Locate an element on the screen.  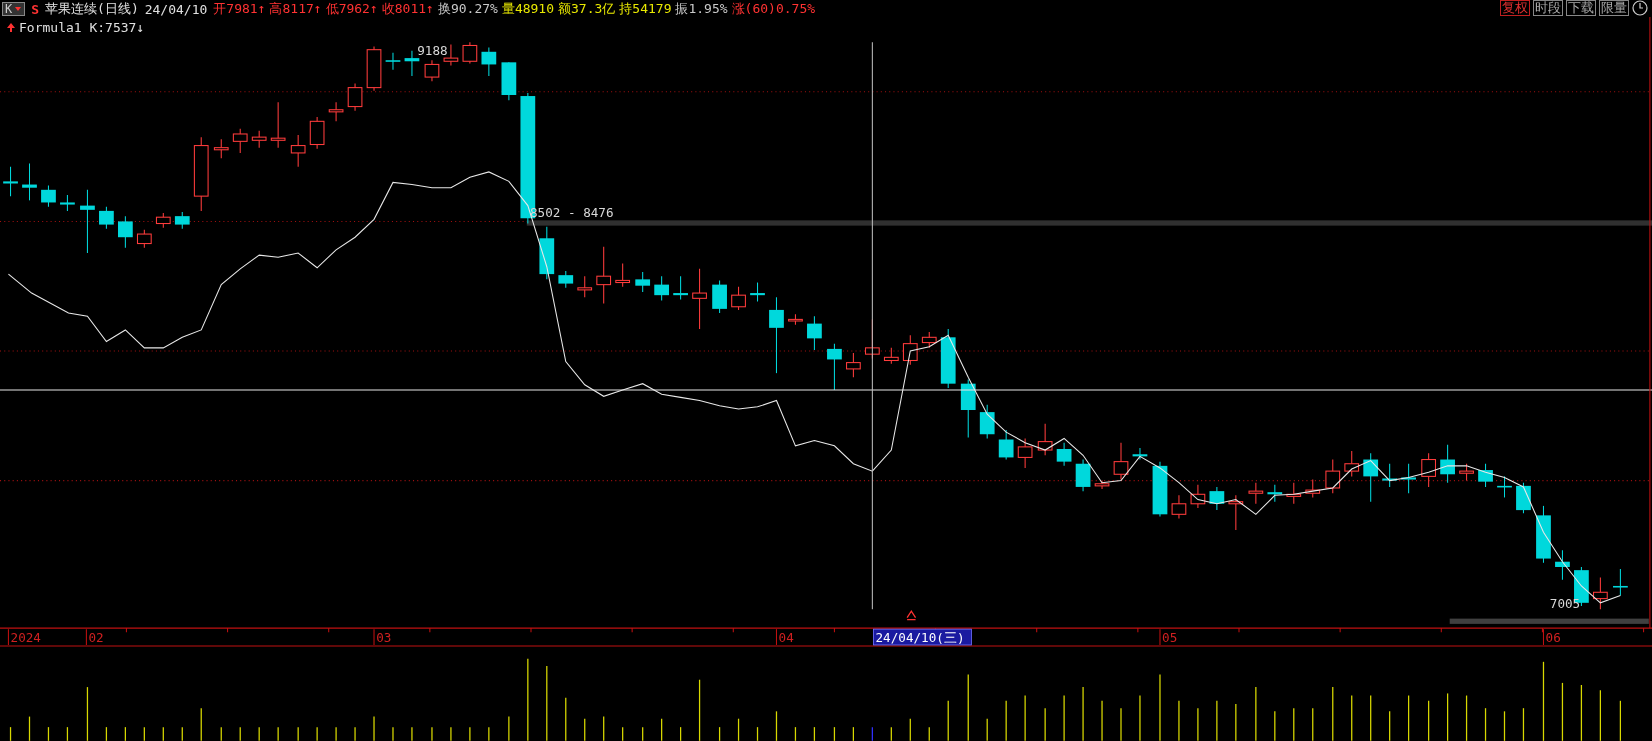
quote-stat: 持54179 is located at coordinates (645, 9).